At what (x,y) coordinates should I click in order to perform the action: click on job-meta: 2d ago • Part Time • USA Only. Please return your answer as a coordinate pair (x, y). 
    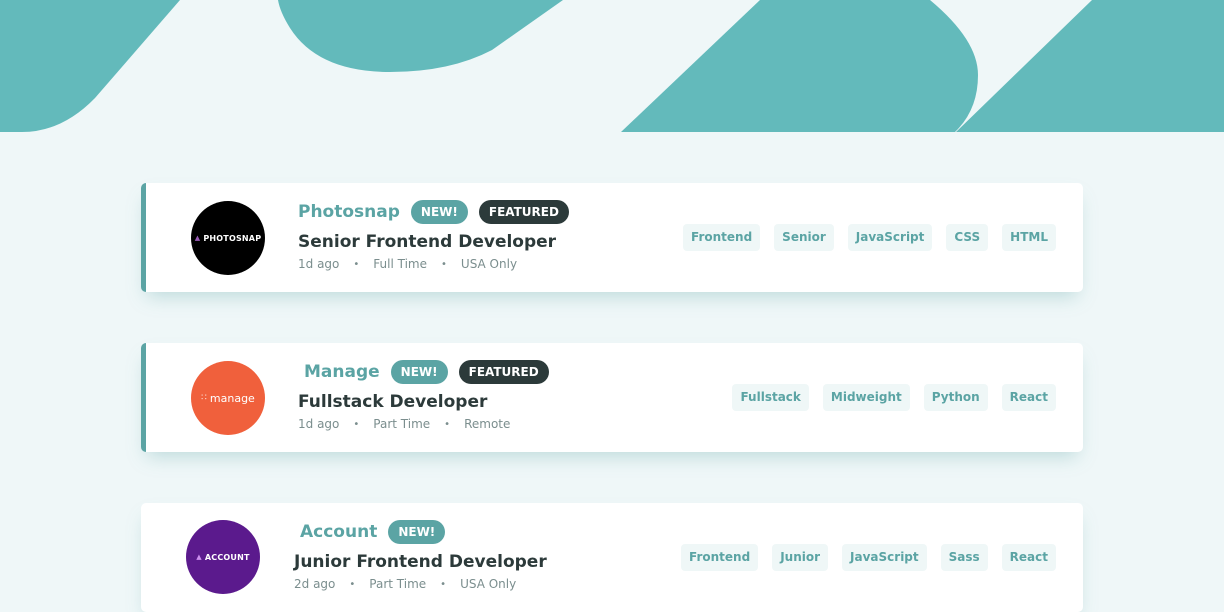
    Looking at the image, I should click on (420, 584).